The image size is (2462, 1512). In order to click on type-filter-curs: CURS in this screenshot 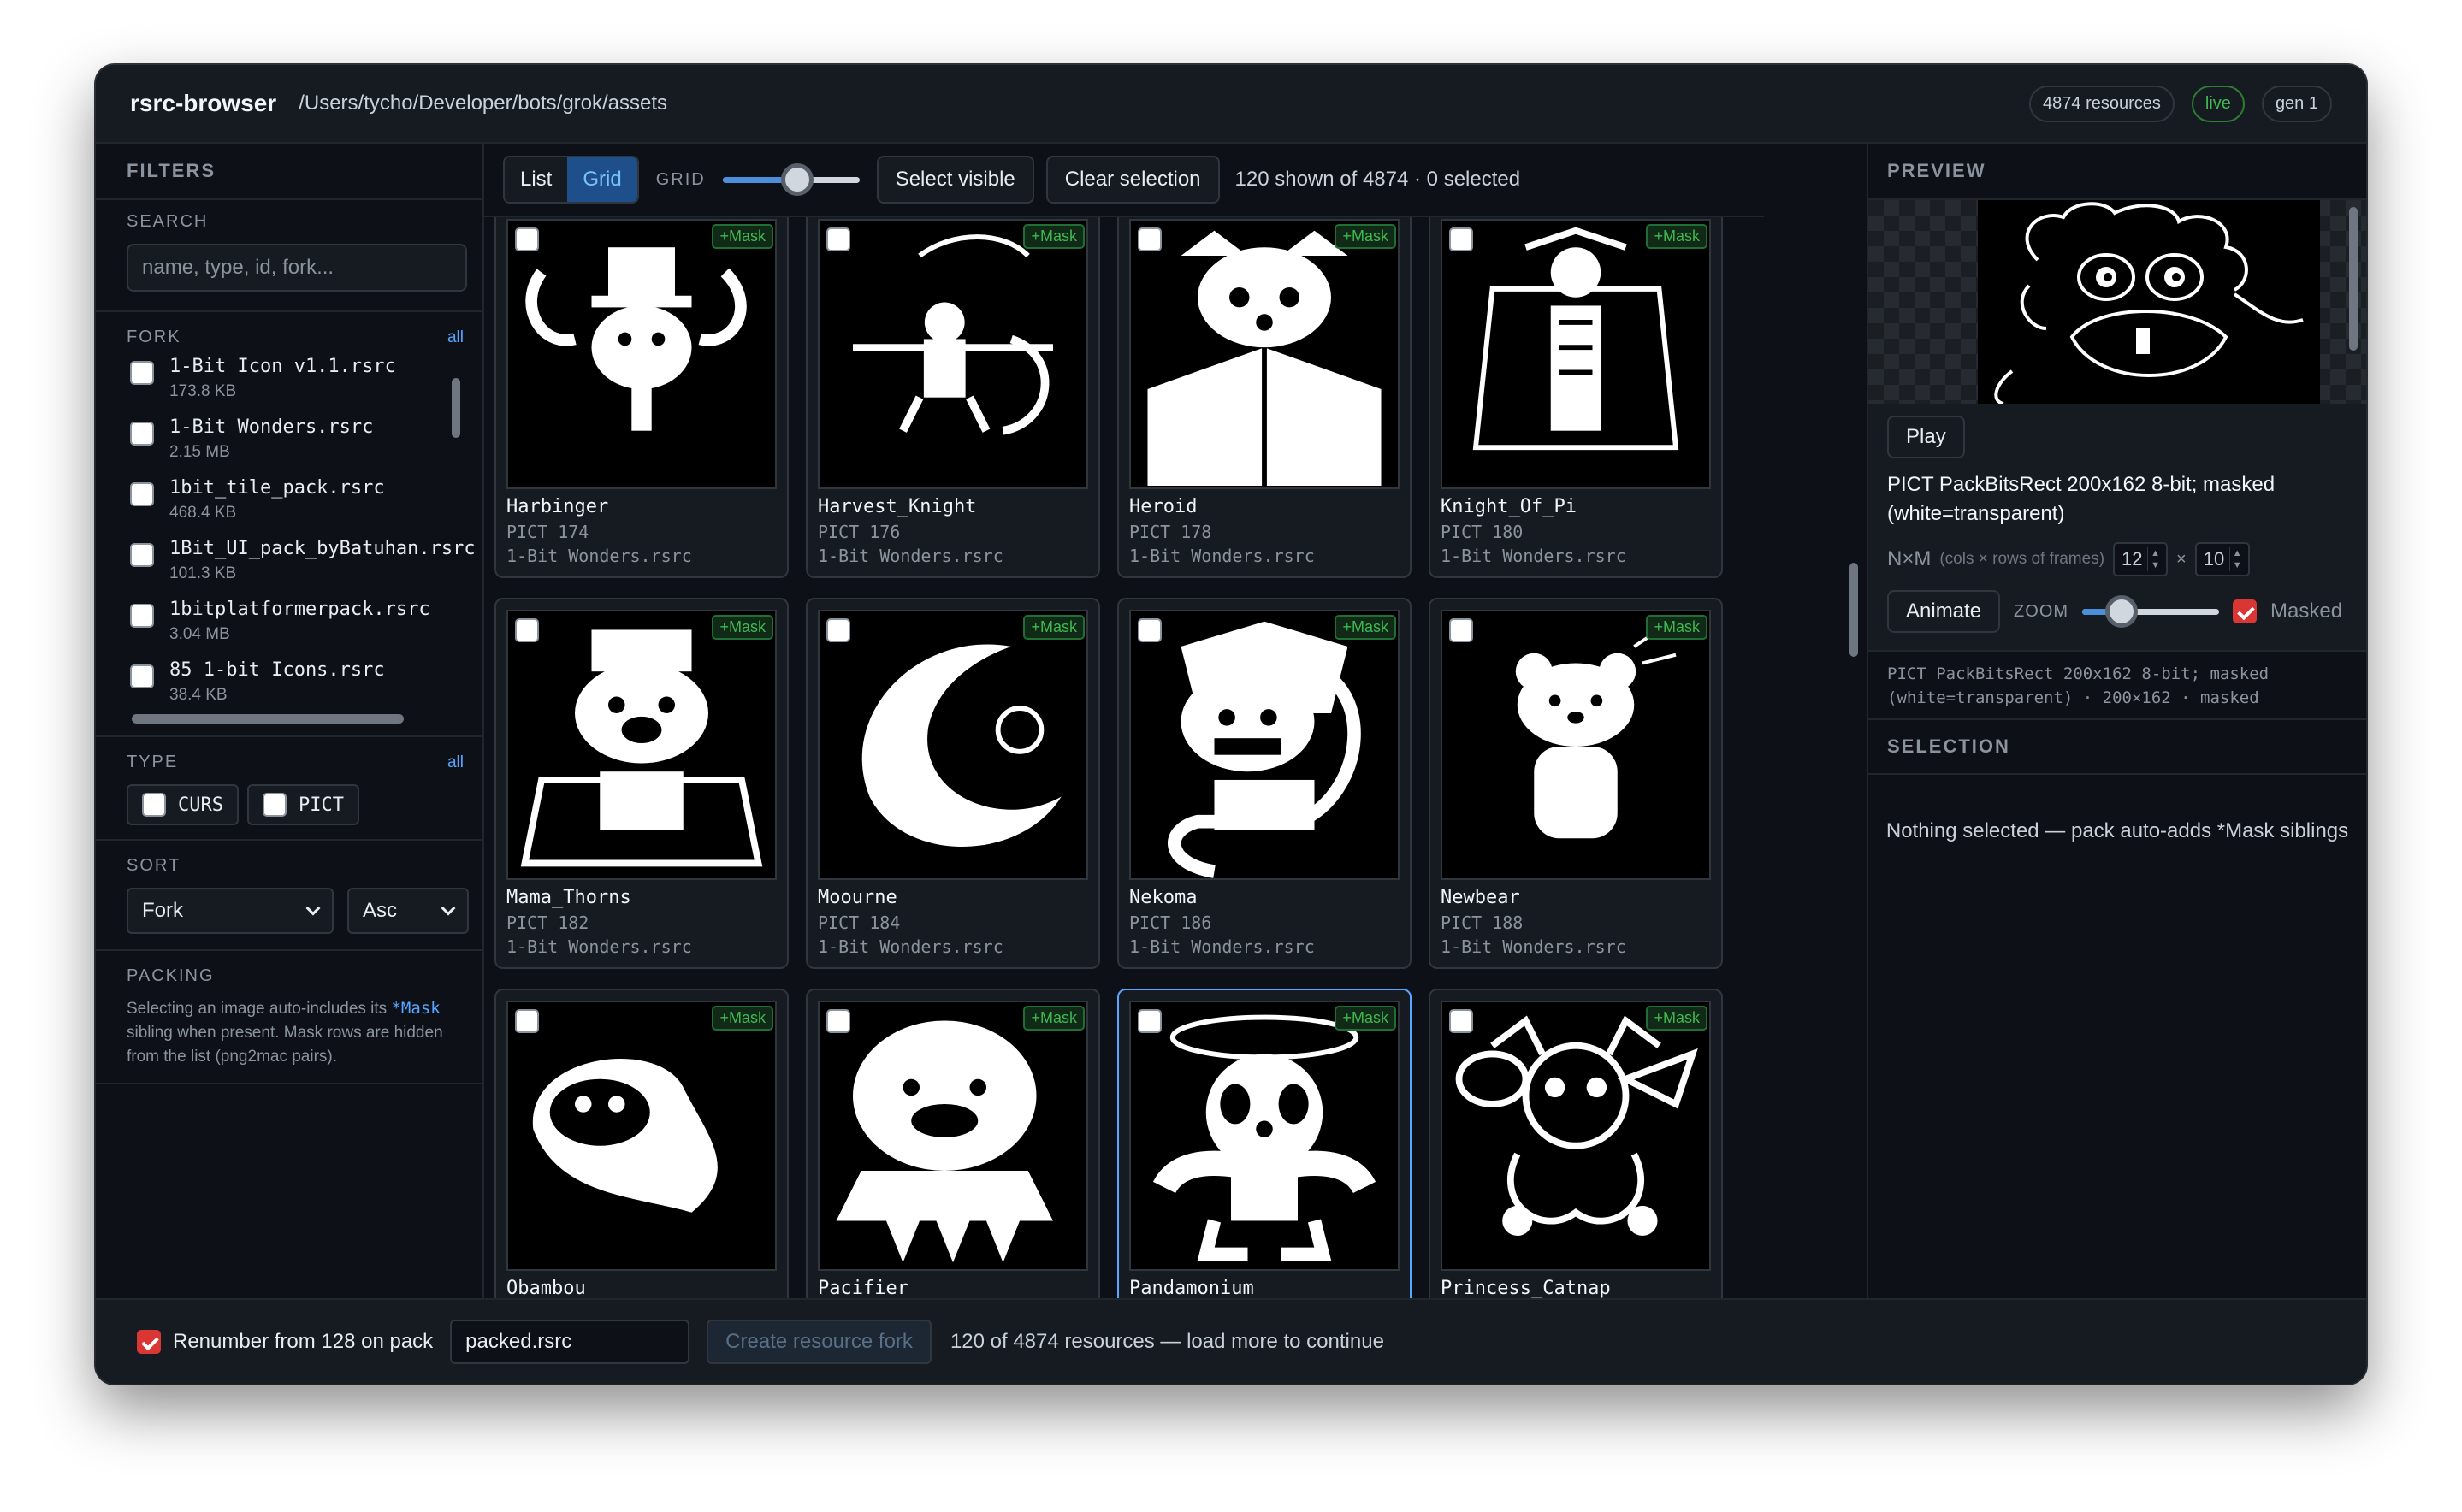, I will do `click(183, 804)`.